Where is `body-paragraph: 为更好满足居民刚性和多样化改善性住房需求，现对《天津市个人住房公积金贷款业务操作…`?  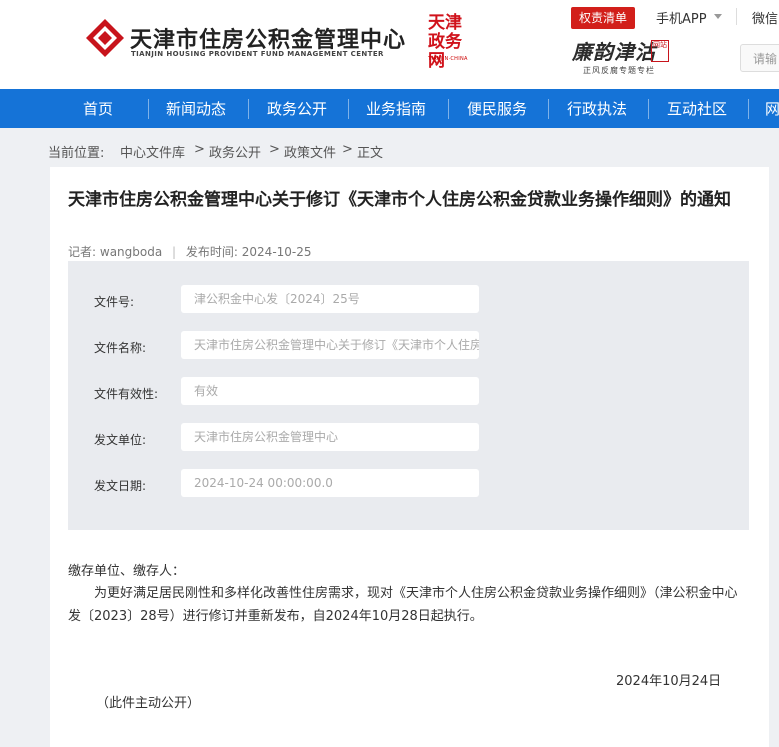 body-paragraph: 为更好满足居民刚性和多样化改善性住房需求，现对《天津市个人住房公积金贷款业务操作… is located at coordinates (403, 605).